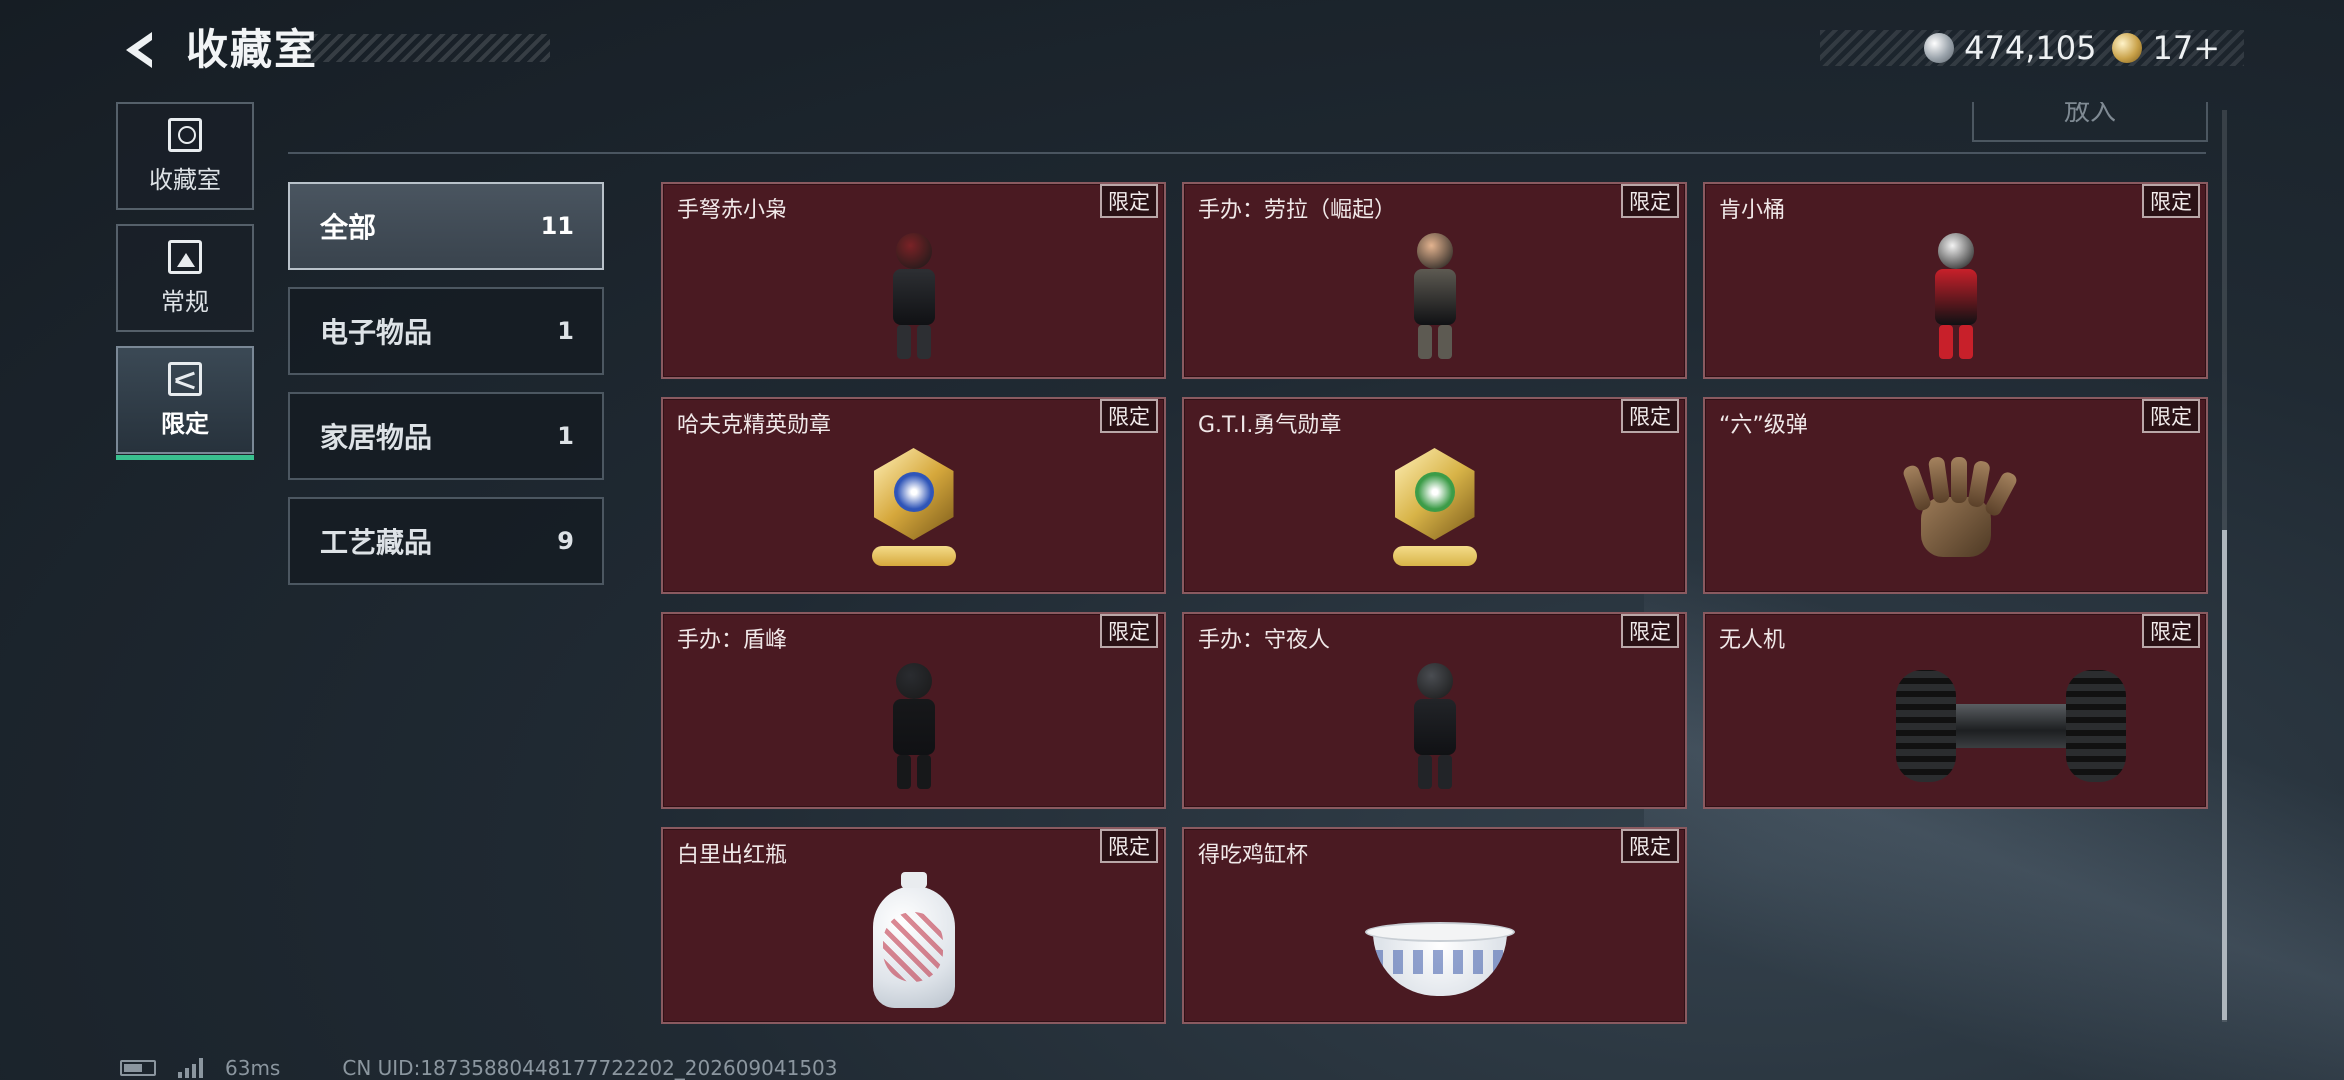  I want to click on silver-coin-icon, so click(1939, 48).